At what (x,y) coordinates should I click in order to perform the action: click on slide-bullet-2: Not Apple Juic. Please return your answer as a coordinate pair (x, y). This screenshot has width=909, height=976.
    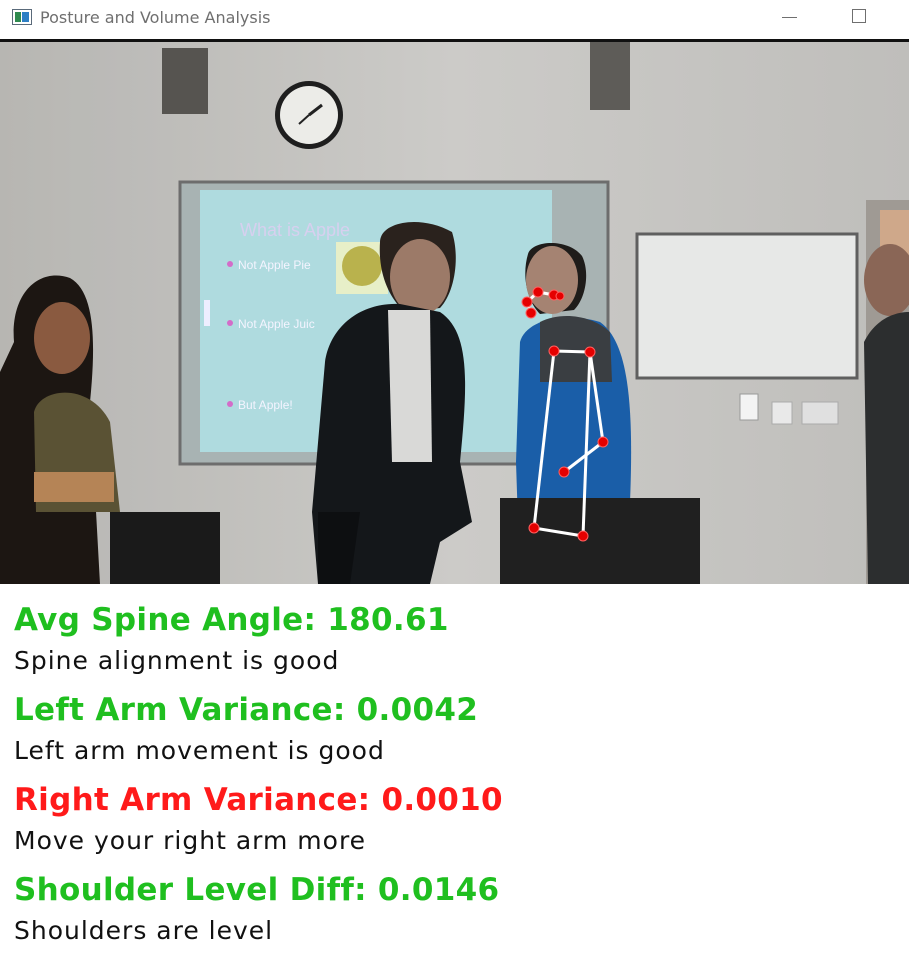
    Looking at the image, I should click on (276, 324).